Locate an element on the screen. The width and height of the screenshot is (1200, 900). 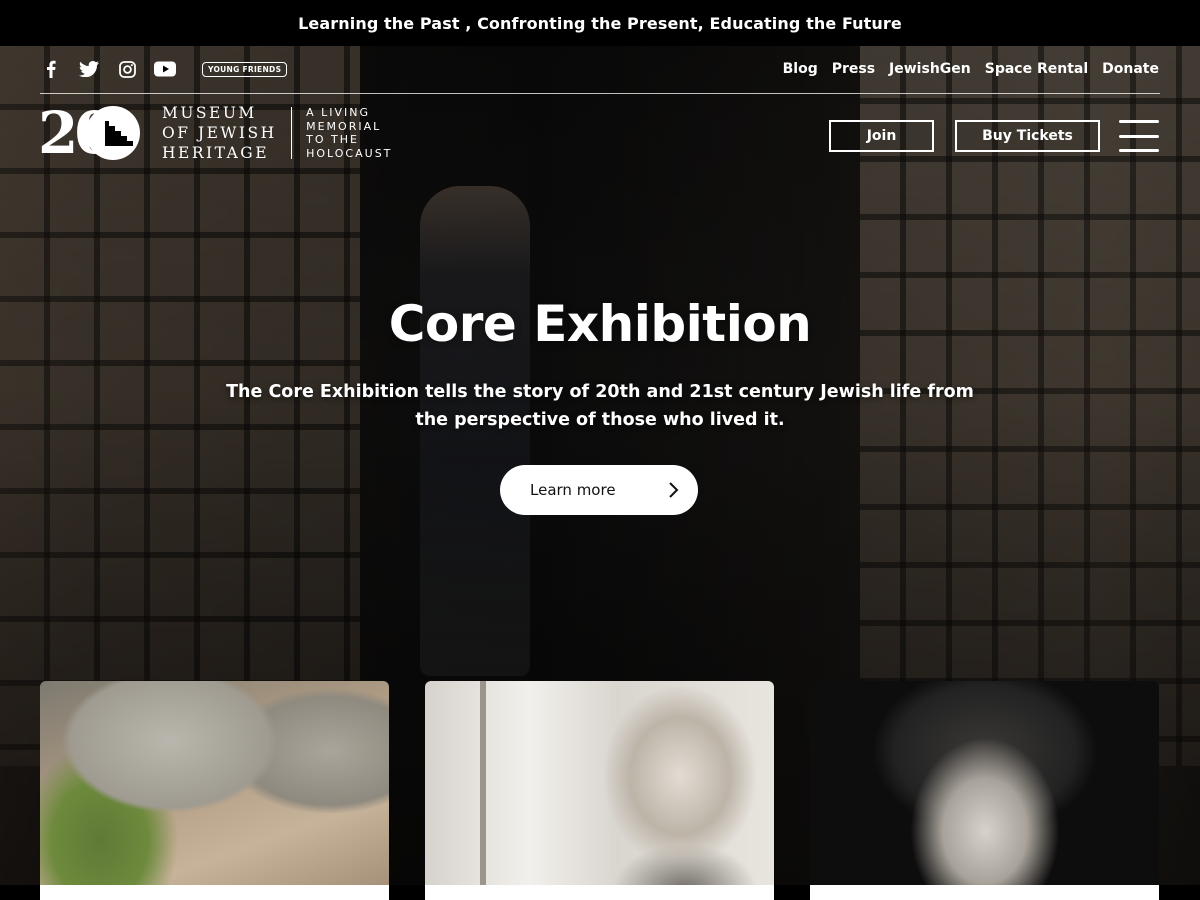
facebook-icon is located at coordinates (51, 69).